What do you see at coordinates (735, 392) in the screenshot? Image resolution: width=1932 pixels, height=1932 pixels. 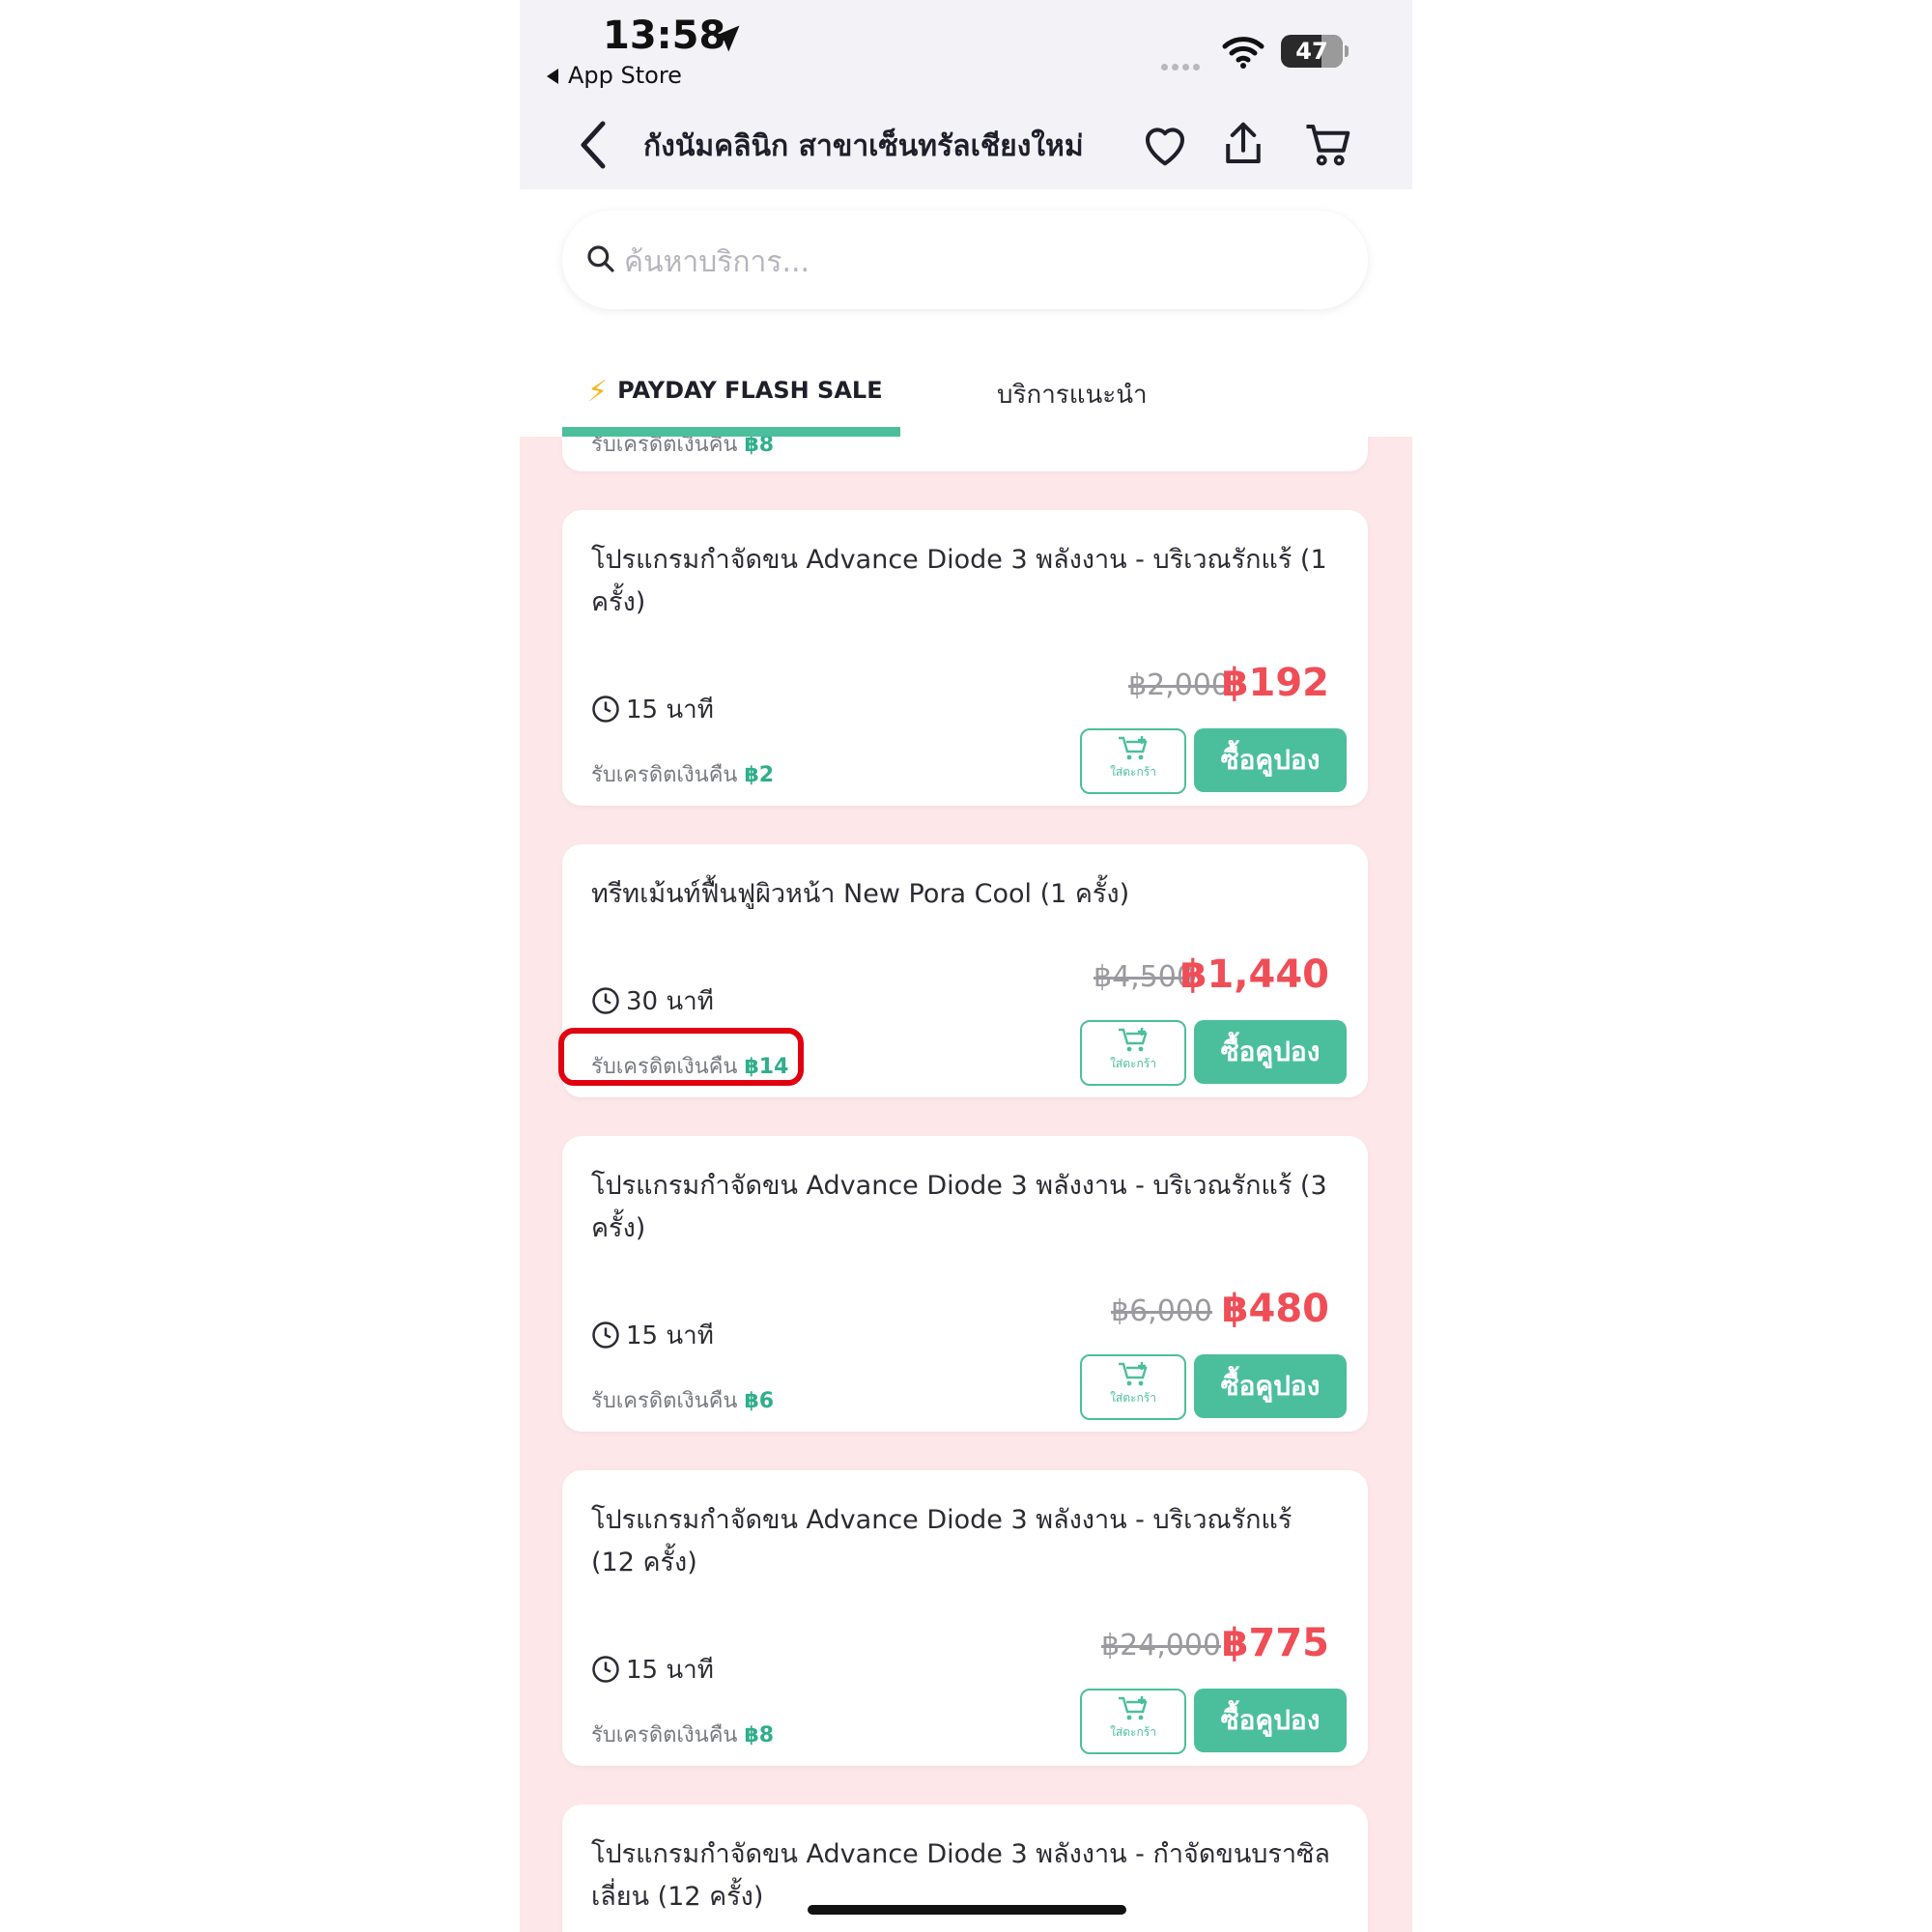 I see `tab-payday-flash-sale: ⚡ PAYDAY FLASH SALE` at bounding box center [735, 392].